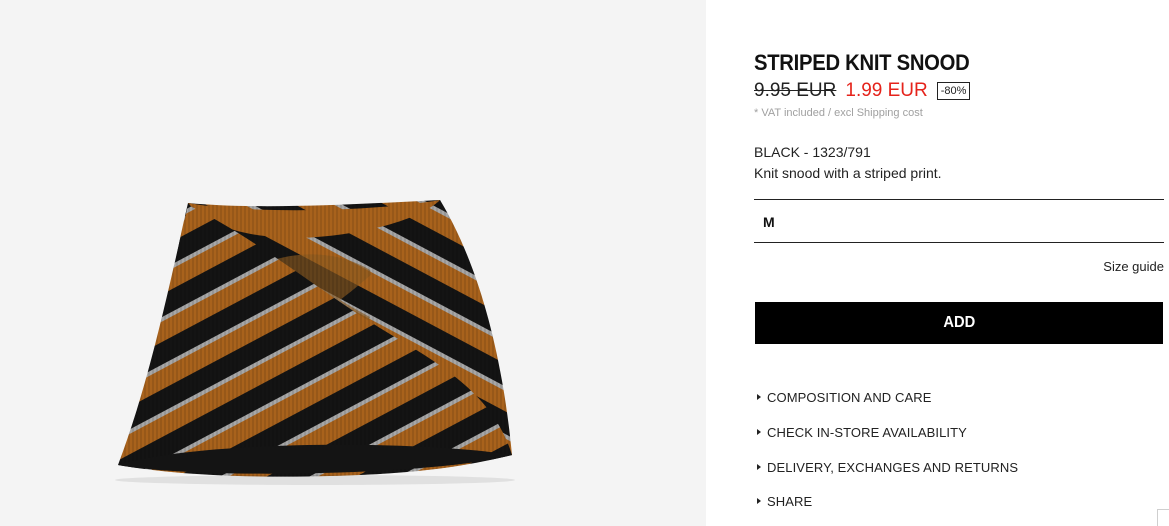 The height and width of the screenshot is (526, 1169). I want to click on accordion-label: SHARE, so click(790, 501).